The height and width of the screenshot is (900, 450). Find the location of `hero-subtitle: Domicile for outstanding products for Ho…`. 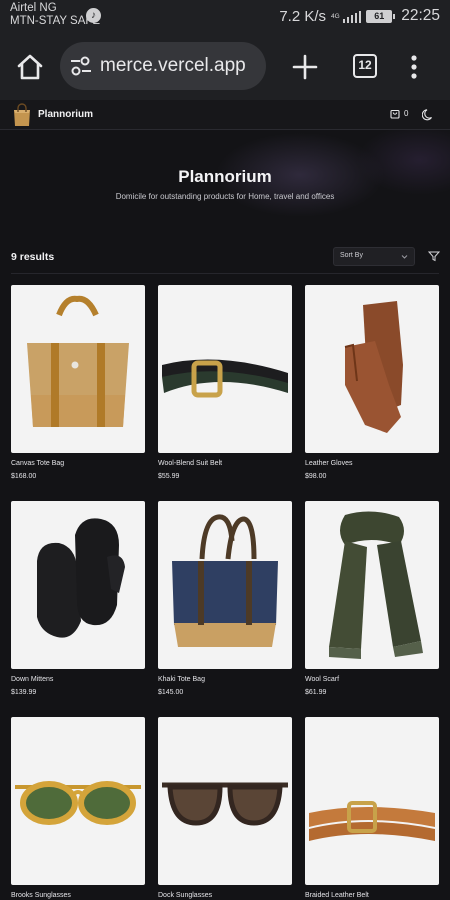

hero-subtitle: Domicile for outstanding products for Ho… is located at coordinates (225, 196).